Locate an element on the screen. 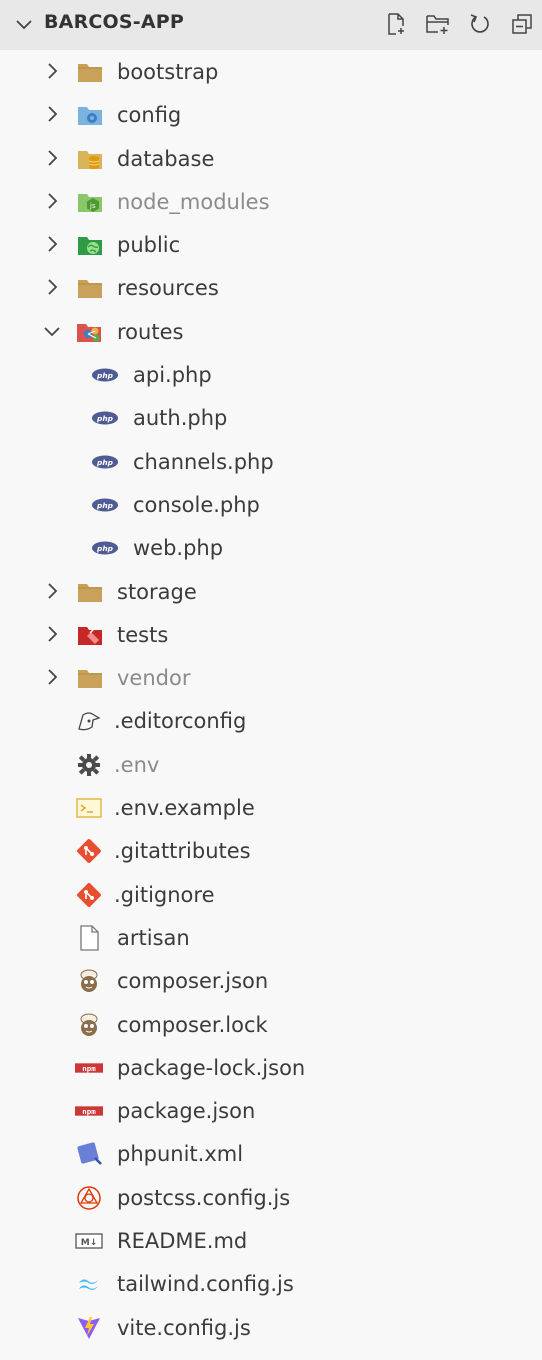 The height and width of the screenshot is (1360, 542). file-row-postcss-config-js: postcss.config.js is located at coordinates (271, 1197).